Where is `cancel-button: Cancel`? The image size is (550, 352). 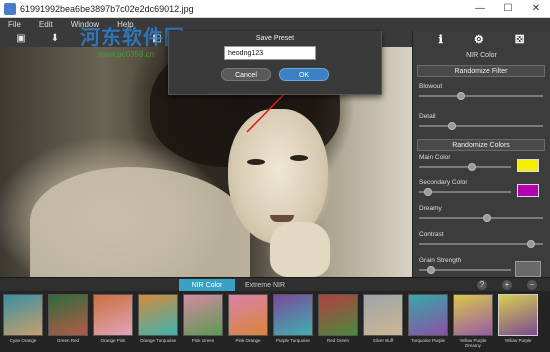 cancel-button: Cancel is located at coordinates (246, 74).